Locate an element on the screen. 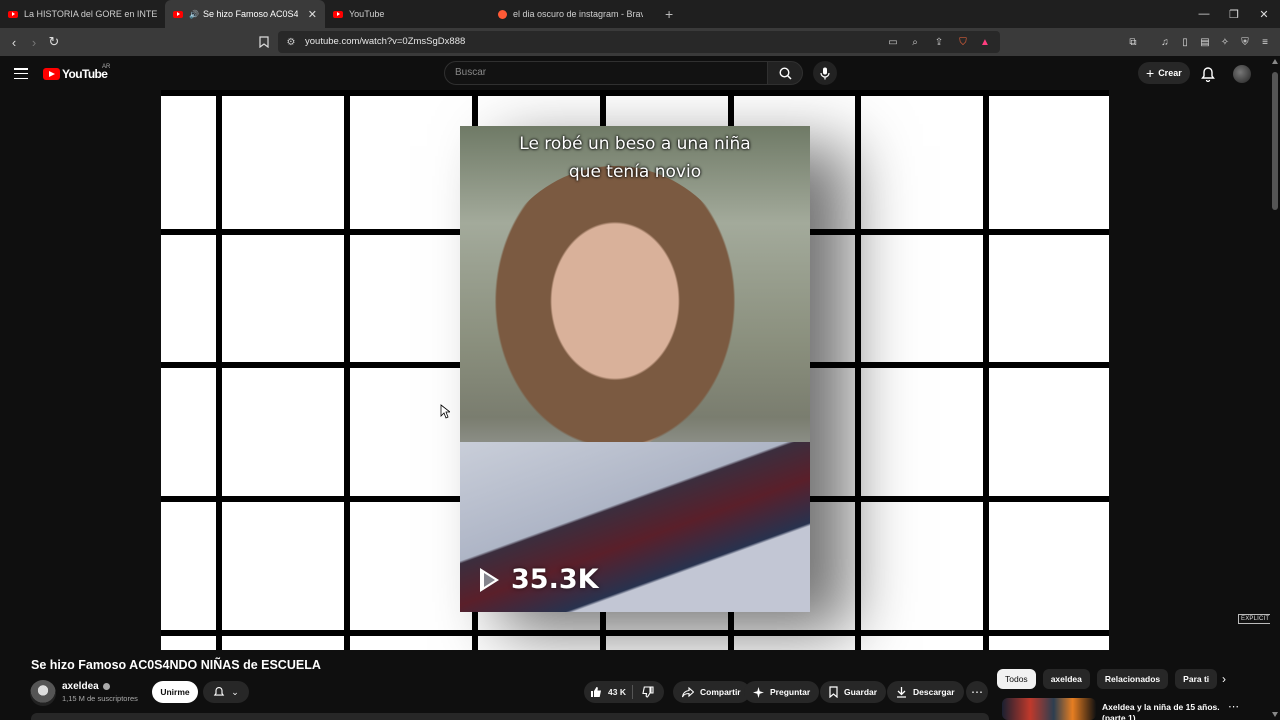 This screenshot has width=1280, height=720. country-code: AR is located at coordinates (106, 67).